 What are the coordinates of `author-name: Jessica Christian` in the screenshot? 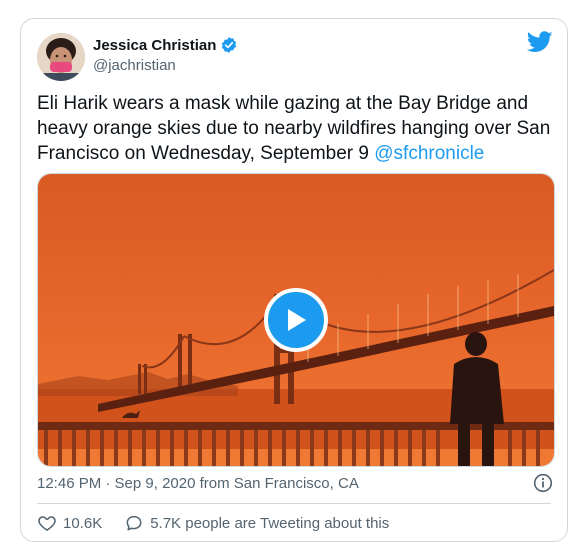 It's located at (165, 45).